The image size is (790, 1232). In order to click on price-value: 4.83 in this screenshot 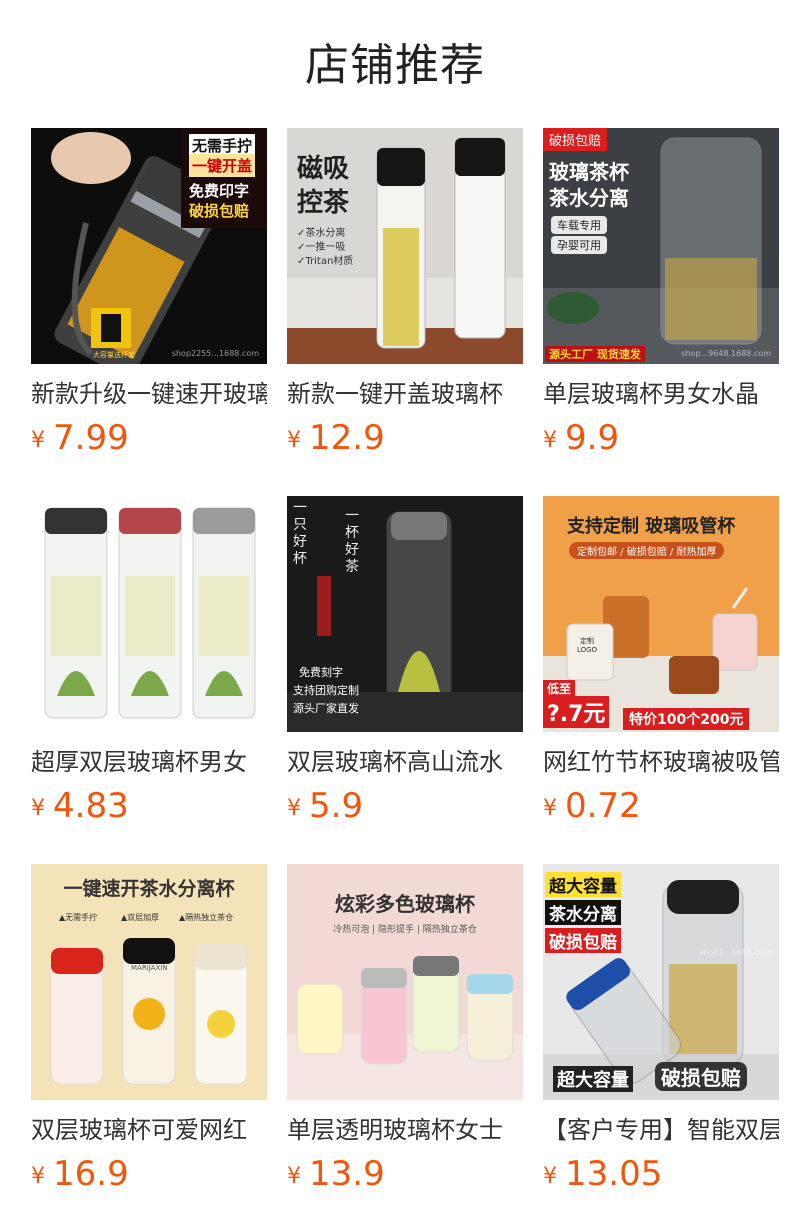, I will do `click(91, 806)`.